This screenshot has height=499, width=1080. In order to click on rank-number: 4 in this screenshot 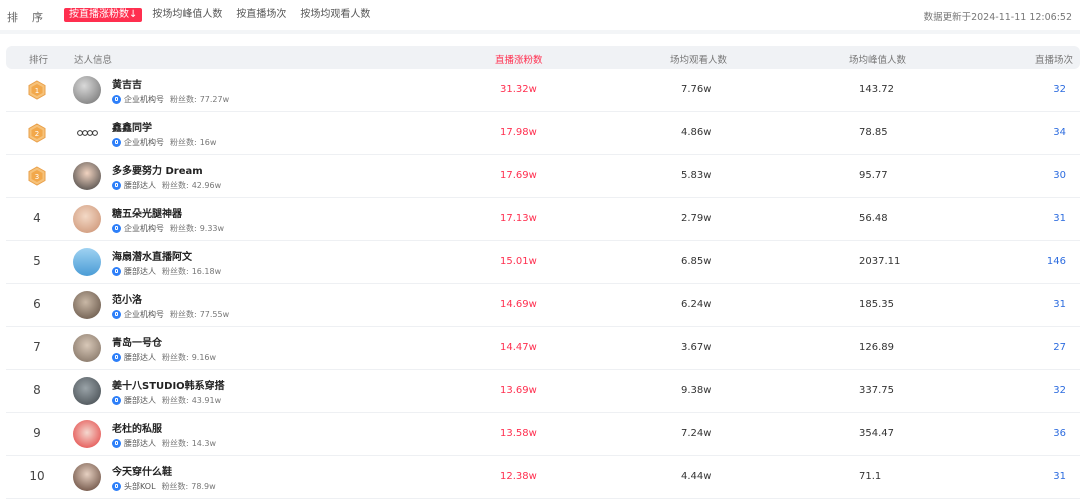, I will do `click(37, 218)`.